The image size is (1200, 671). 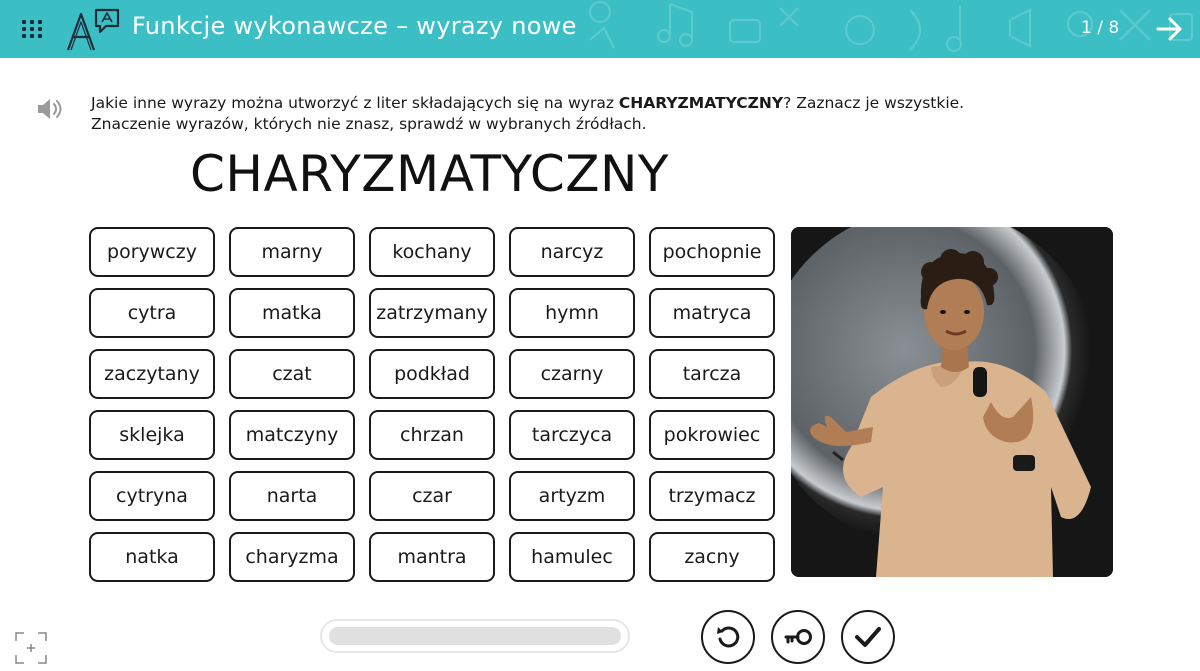 I want to click on page-indicator: 1 / 8, so click(x=1100, y=28).